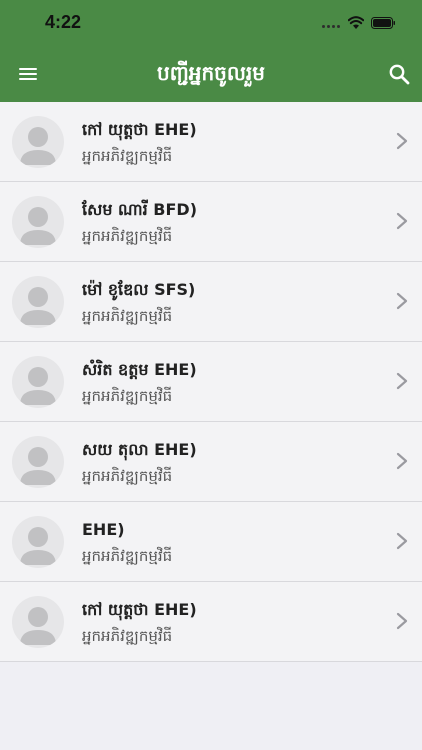  Describe the element at coordinates (139, 369) in the screenshot. I see `participant-name: សំរិត ឧត្តម EHE)` at that location.